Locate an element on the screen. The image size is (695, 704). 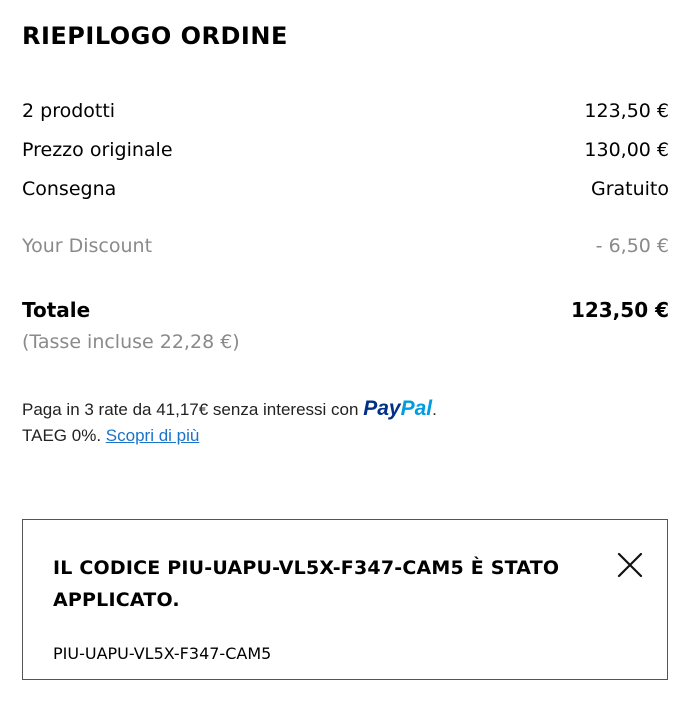
discount-label: Your Discount is located at coordinates (87, 246).